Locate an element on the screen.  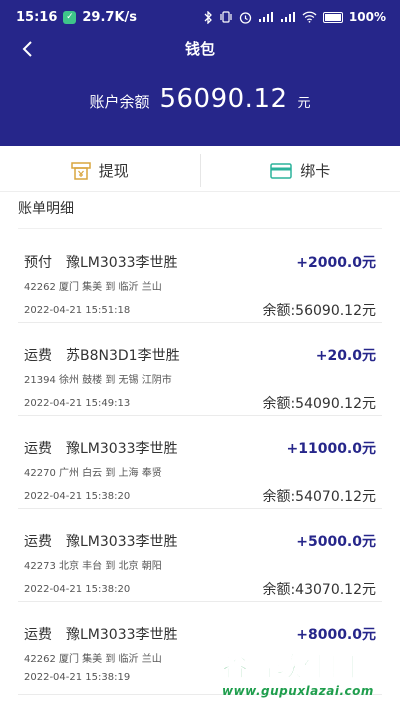
check-badge-icon: ✓ is located at coordinates (70, 17).